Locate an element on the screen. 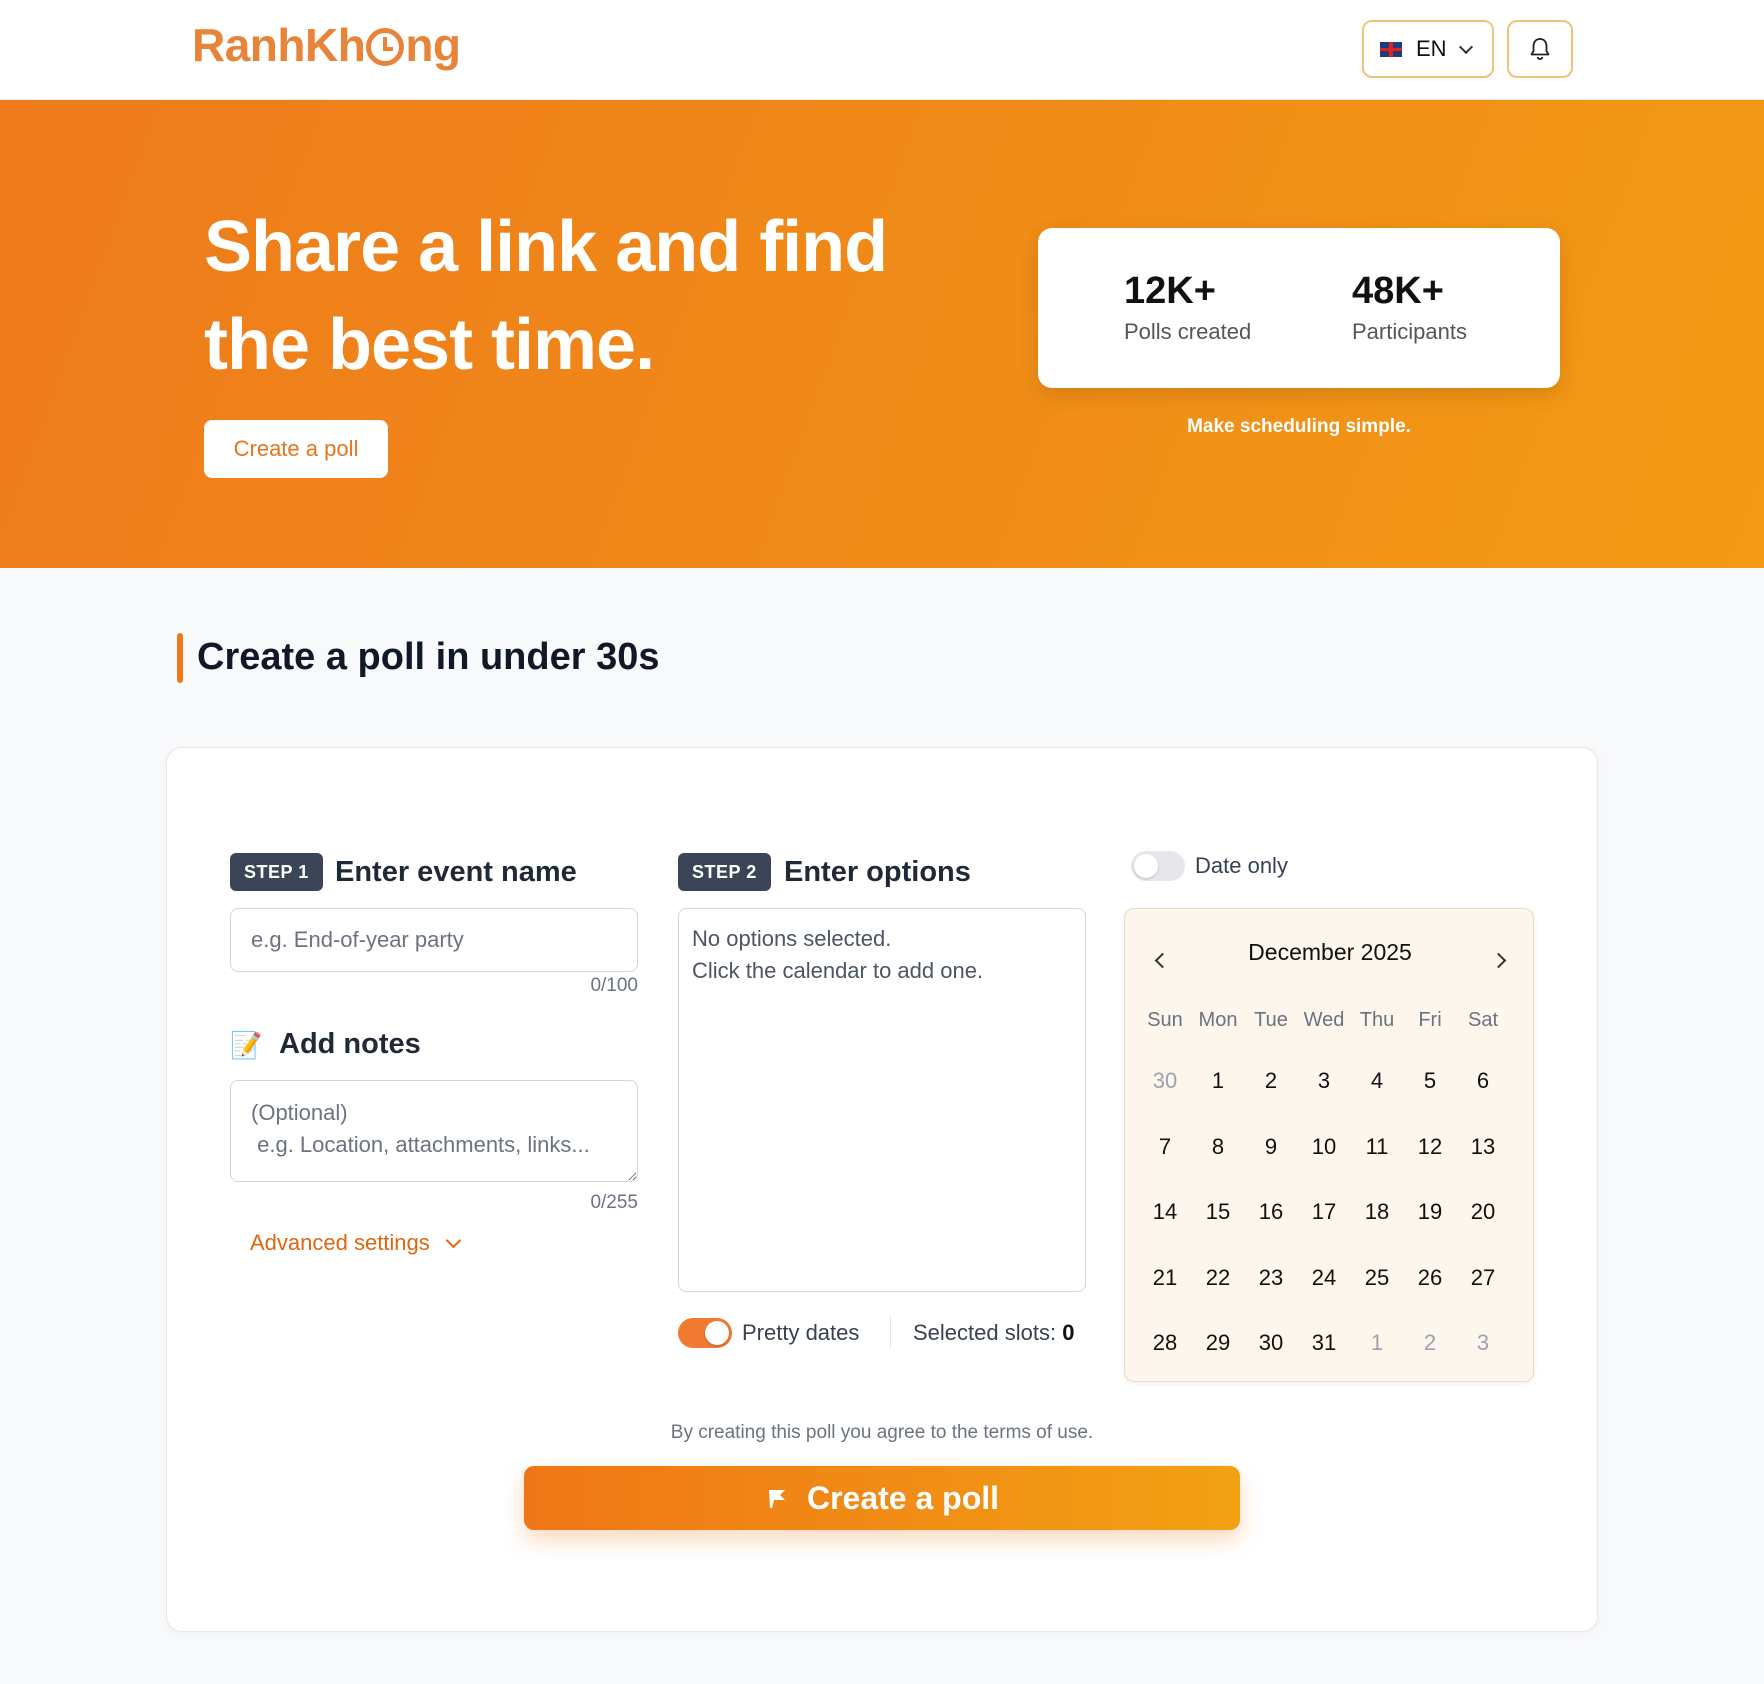 Image resolution: width=1764 pixels, height=1684 pixels. alarm-clock-icon is located at coordinates (385, 47).